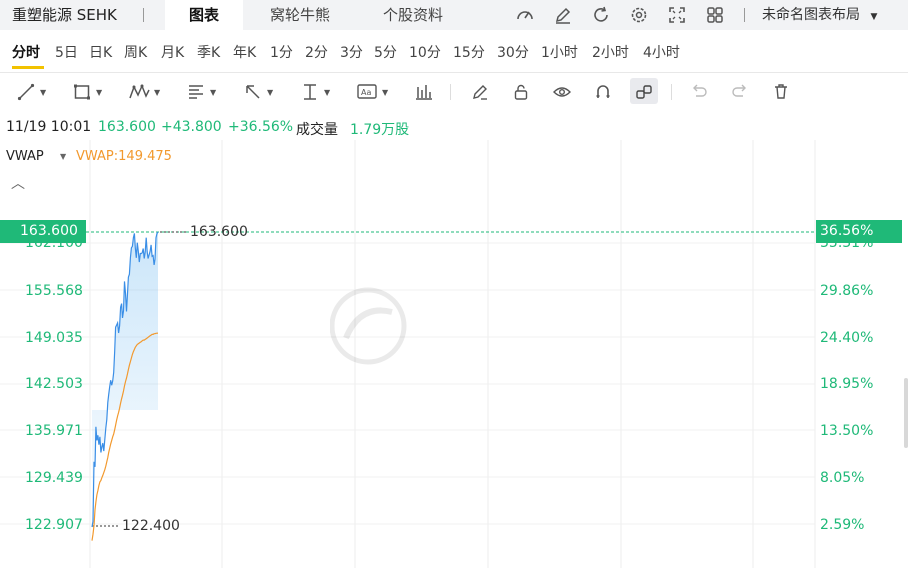  I want to click on bar-tool-icon, so click(424, 92).